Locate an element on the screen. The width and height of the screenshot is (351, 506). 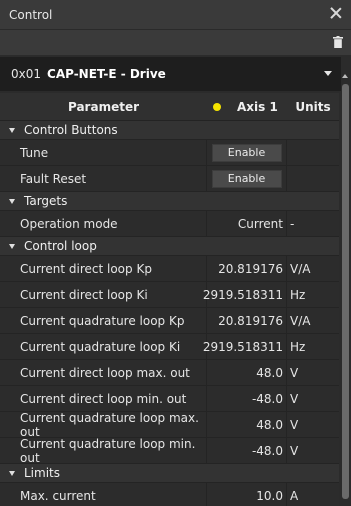
group-control-loop: Control loop is located at coordinates (169, 246).